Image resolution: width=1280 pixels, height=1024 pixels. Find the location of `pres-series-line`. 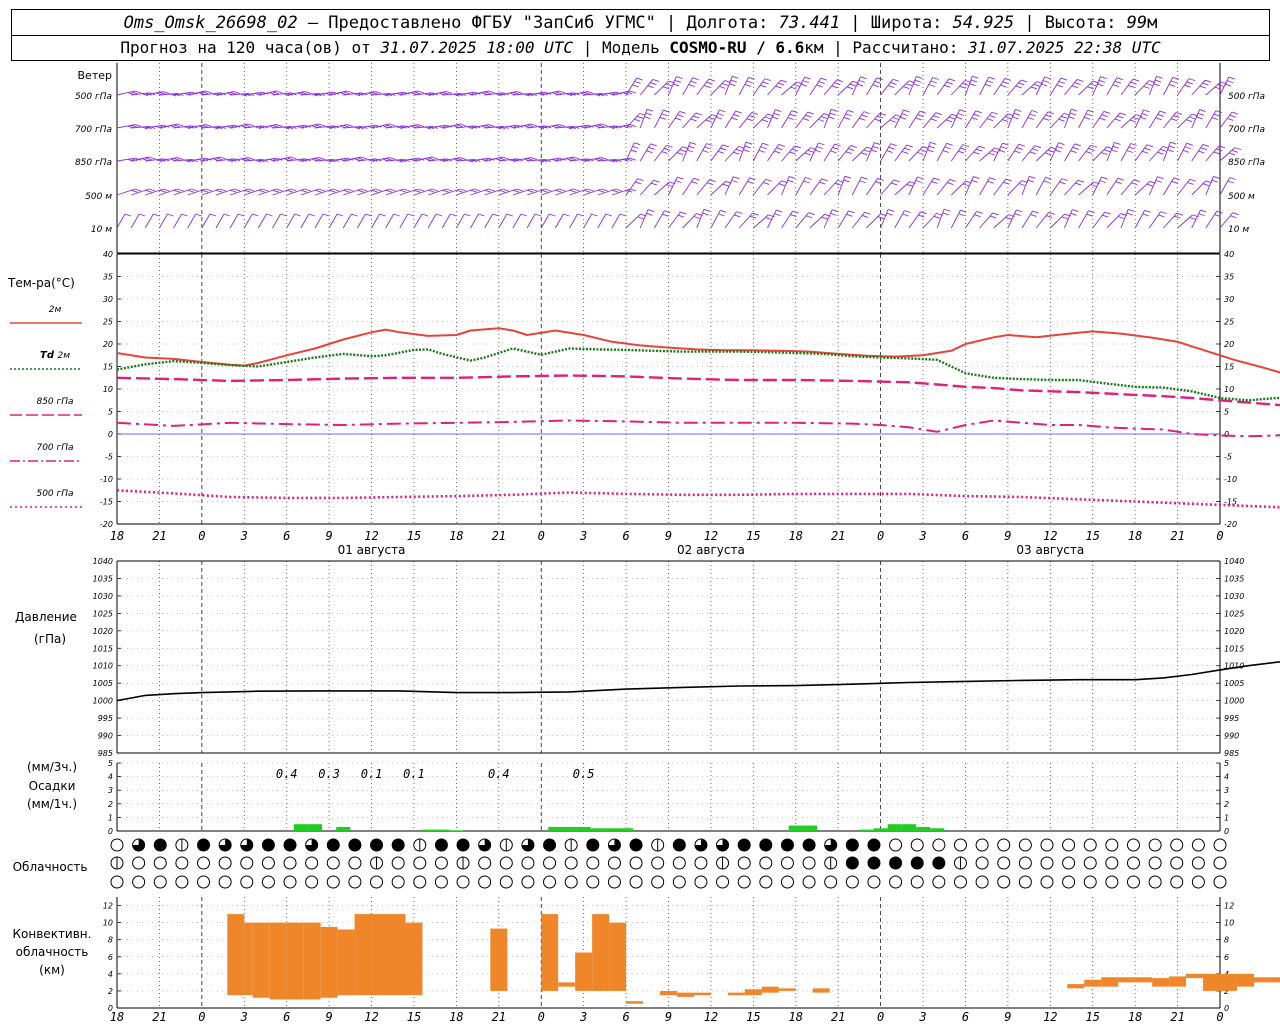

pres-series-line is located at coordinates (698, 681).